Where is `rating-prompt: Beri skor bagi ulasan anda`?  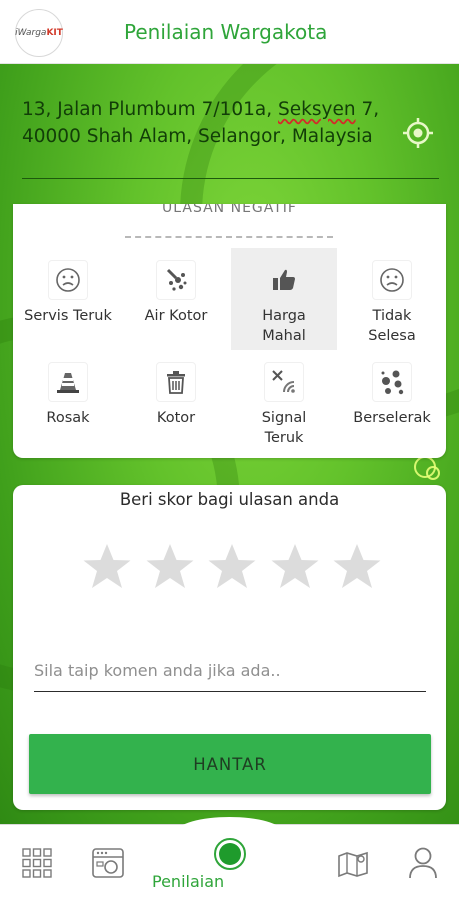
rating-prompt: Beri skor bagi ulasan anda is located at coordinates (229, 499).